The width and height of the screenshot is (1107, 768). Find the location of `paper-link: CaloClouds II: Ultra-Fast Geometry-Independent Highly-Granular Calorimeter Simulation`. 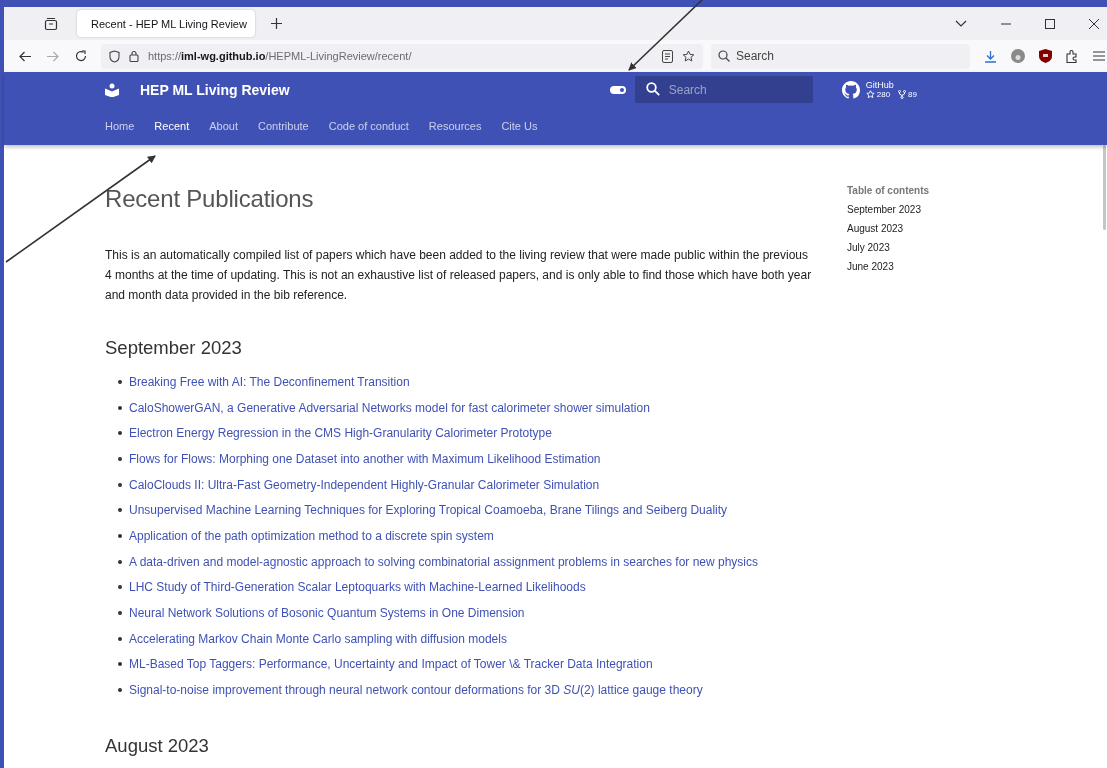

paper-link: CaloClouds II: Ultra-Fast Geometry-Independent Highly-Granular Calorimeter Simulation is located at coordinates (364, 484).